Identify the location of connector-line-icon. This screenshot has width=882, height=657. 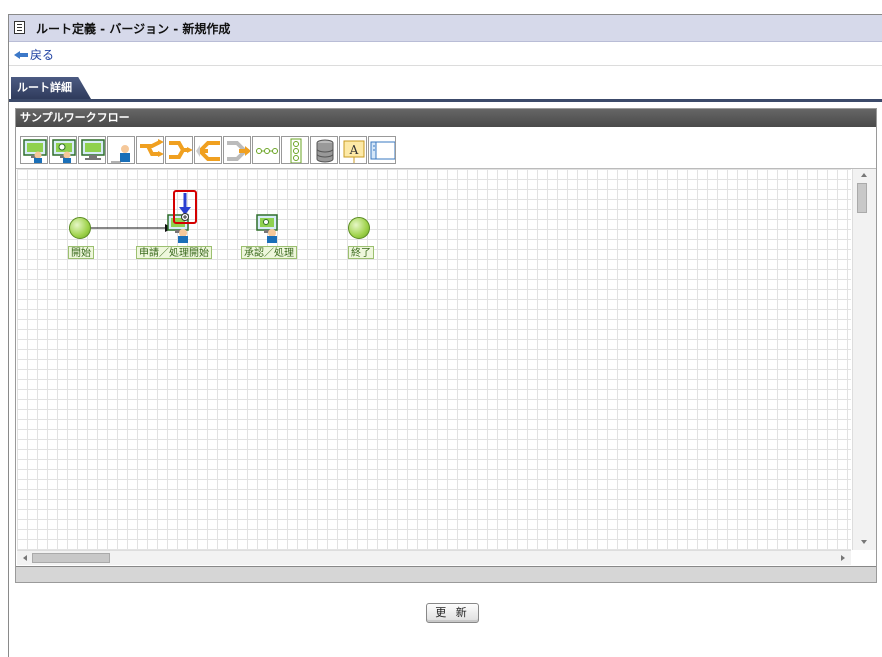
(266, 150).